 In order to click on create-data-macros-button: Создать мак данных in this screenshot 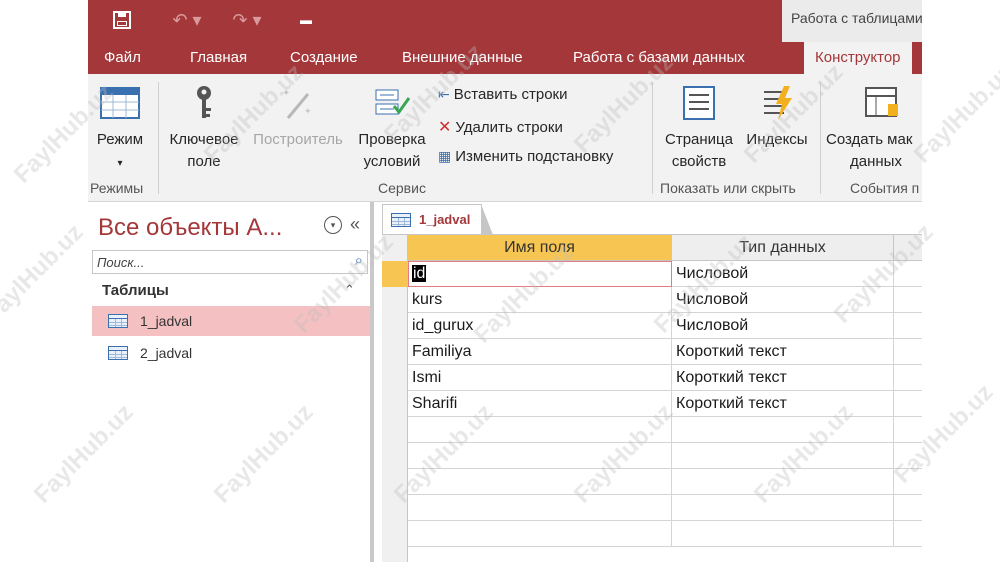, I will do `click(874, 128)`.